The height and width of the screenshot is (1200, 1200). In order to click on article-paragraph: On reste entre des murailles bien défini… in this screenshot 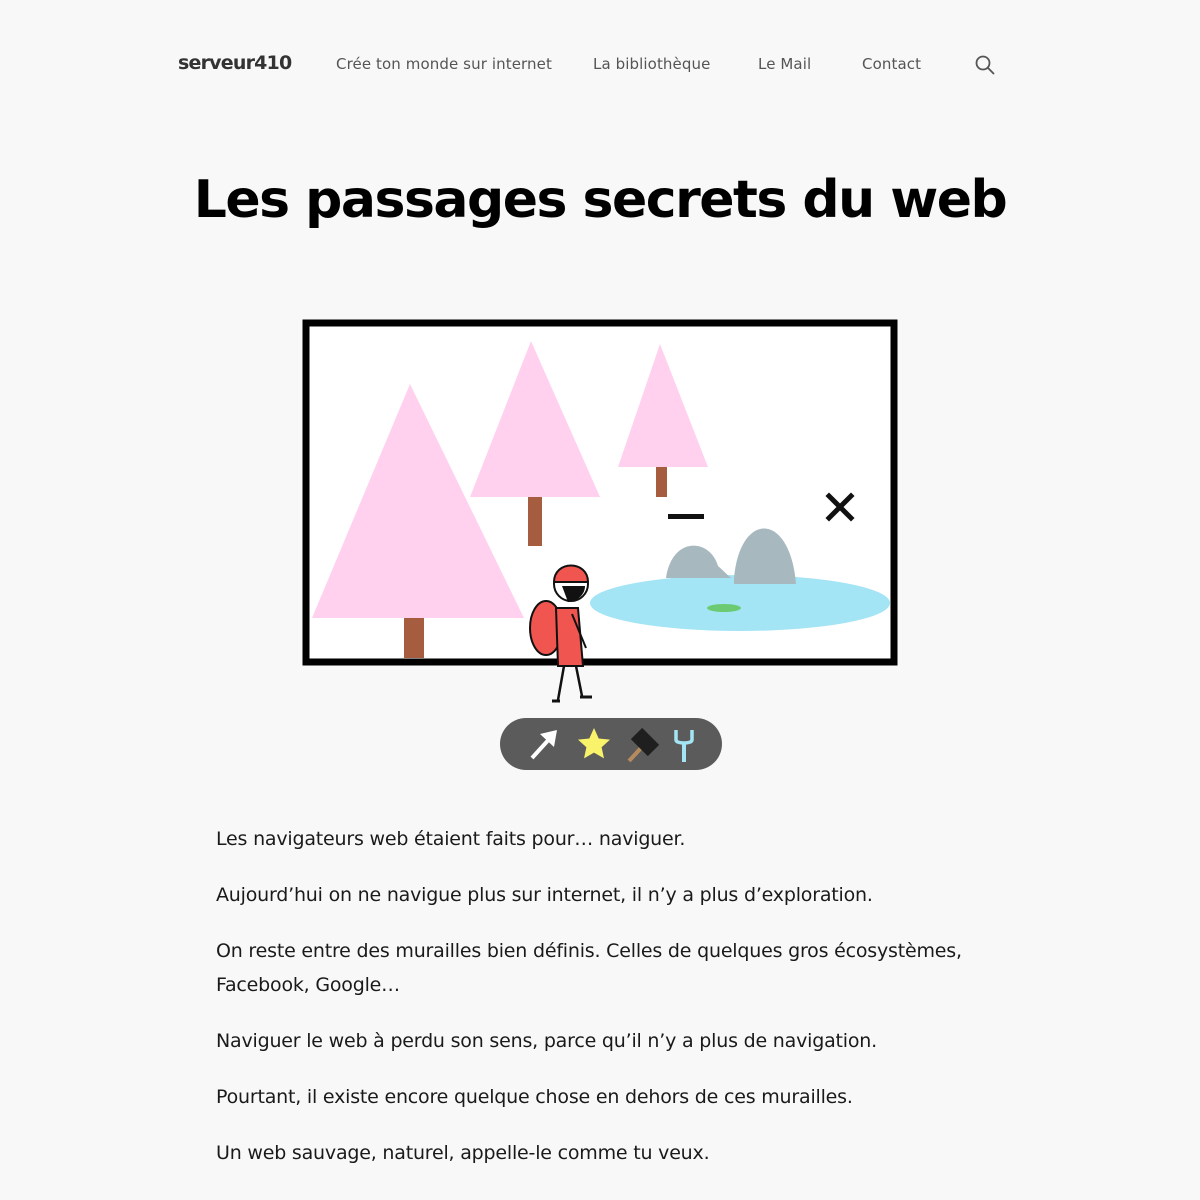, I will do `click(589, 968)`.